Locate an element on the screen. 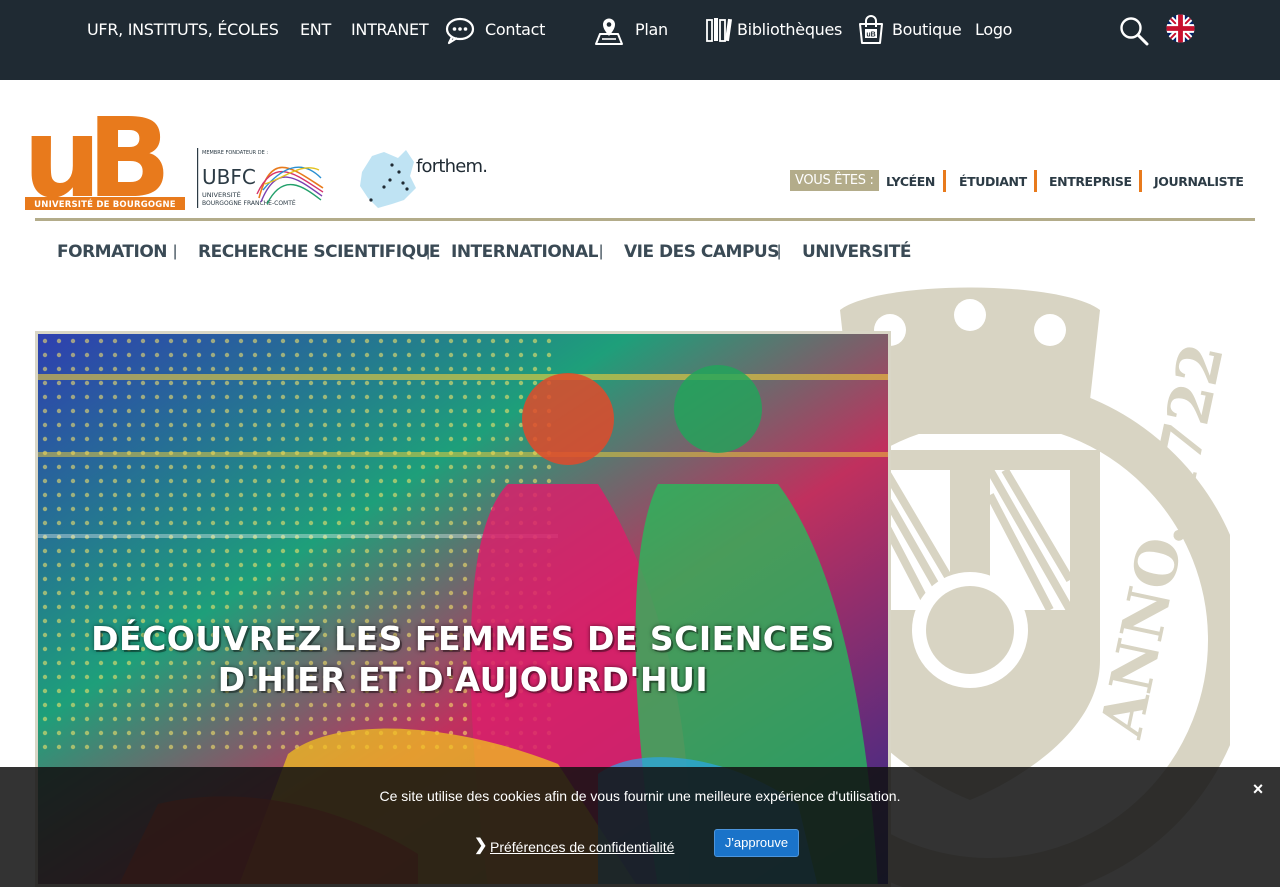 This screenshot has width=1280, height=887. forthem-logo: forthem. is located at coordinates (424, 177).